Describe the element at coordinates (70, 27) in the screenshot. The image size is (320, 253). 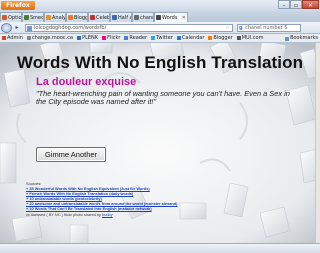
I see `url-text: lolcogdoghdog.com/wordsfb/` at that location.